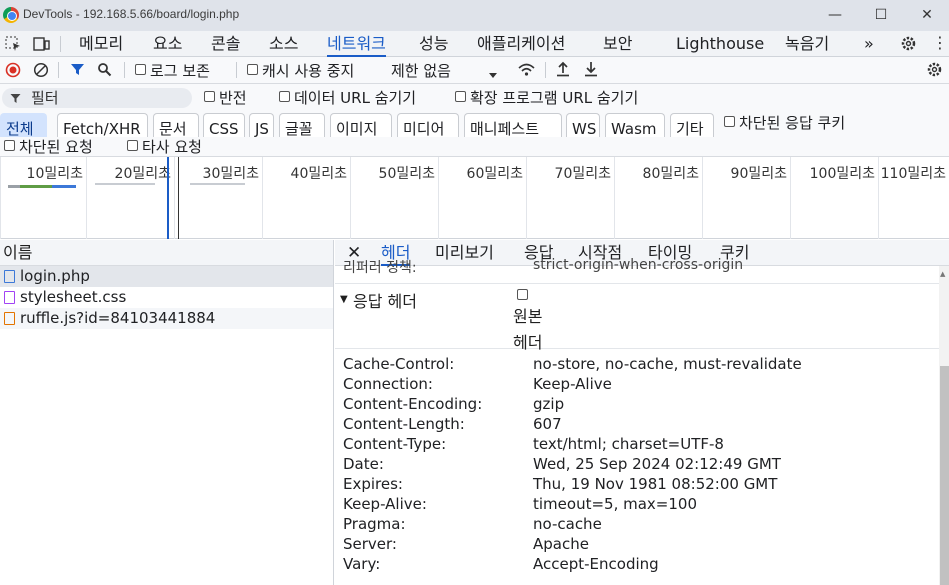 The image size is (949, 585). I want to click on stylesheet-file-icon, so click(9, 297).